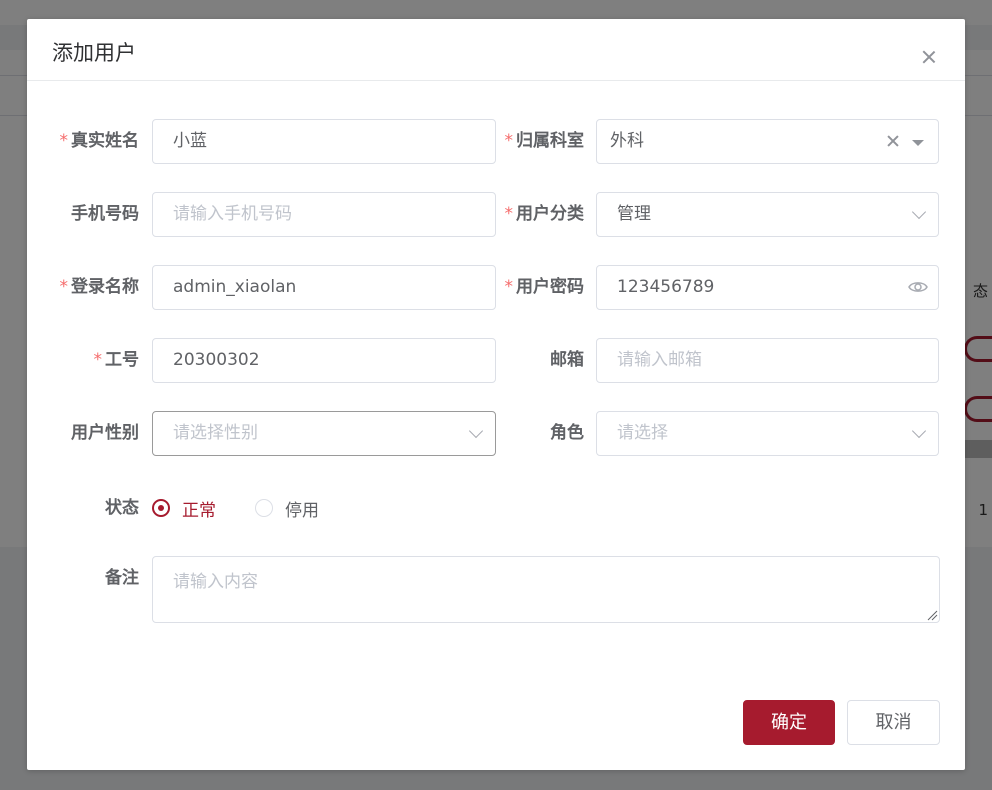  Describe the element at coordinates (105, 433) in the screenshot. I see `gender-label: 用户性别` at that location.